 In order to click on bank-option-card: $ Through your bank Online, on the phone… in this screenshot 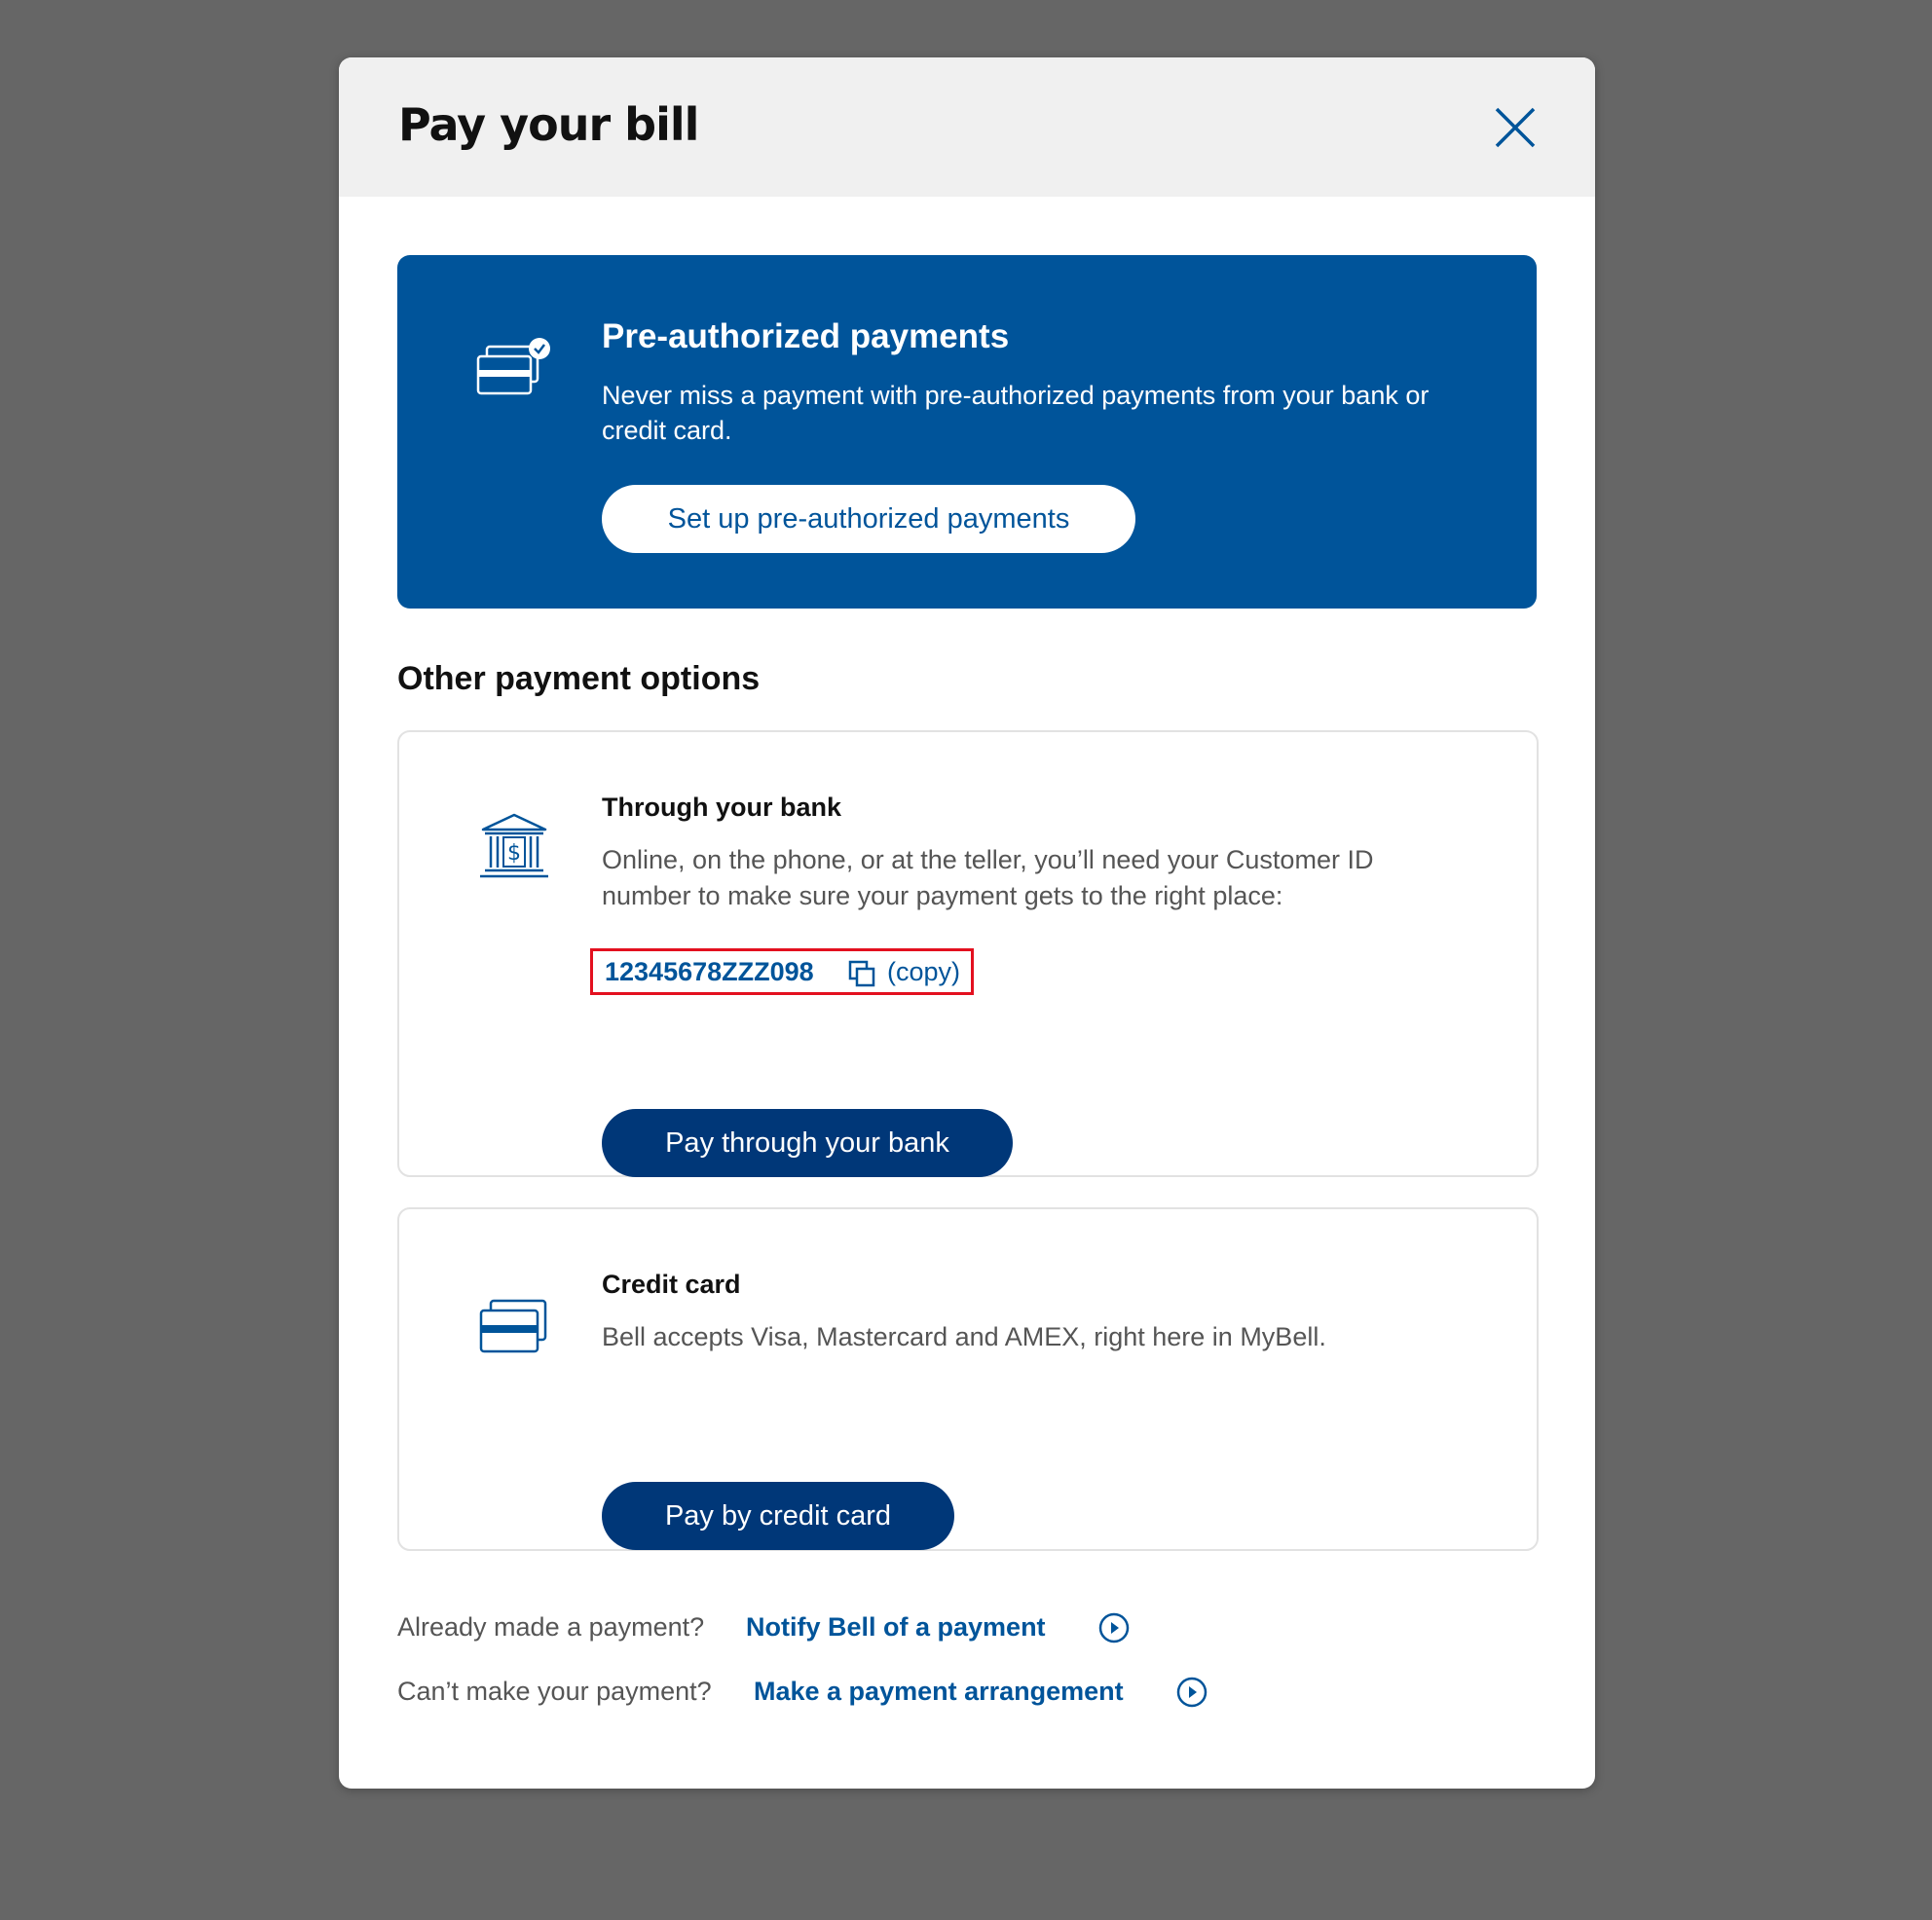, I will do `click(968, 953)`.